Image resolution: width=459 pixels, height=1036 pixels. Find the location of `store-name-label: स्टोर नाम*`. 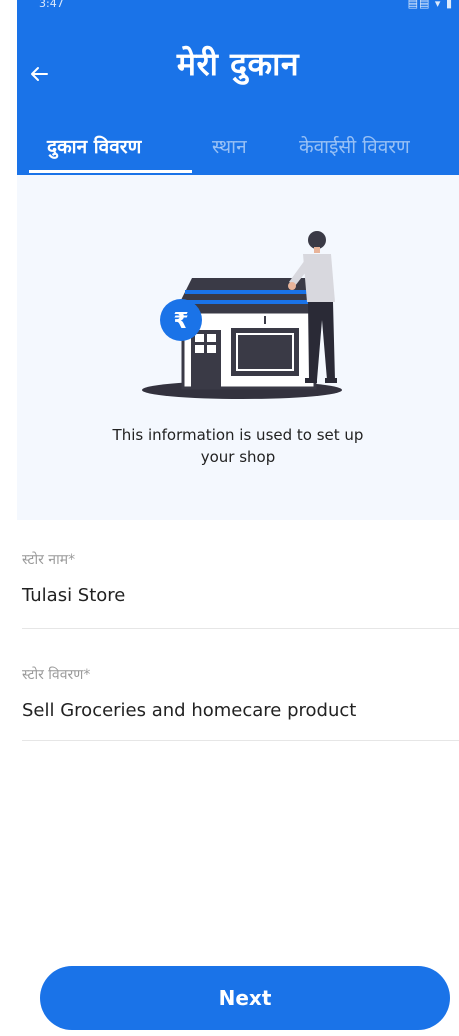

store-name-label: स्टोर नाम* is located at coordinates (49, 560).